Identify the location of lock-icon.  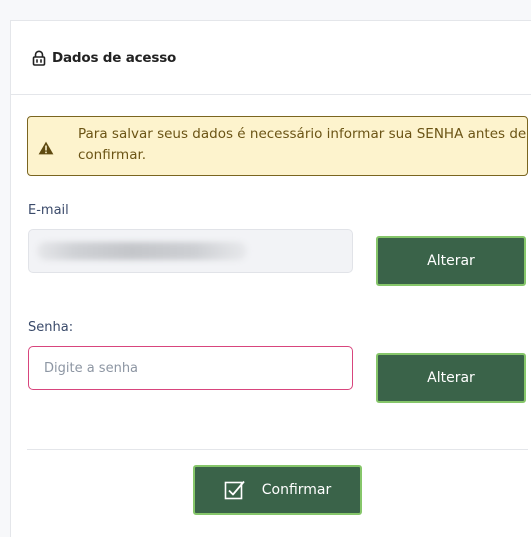
(39, 58).